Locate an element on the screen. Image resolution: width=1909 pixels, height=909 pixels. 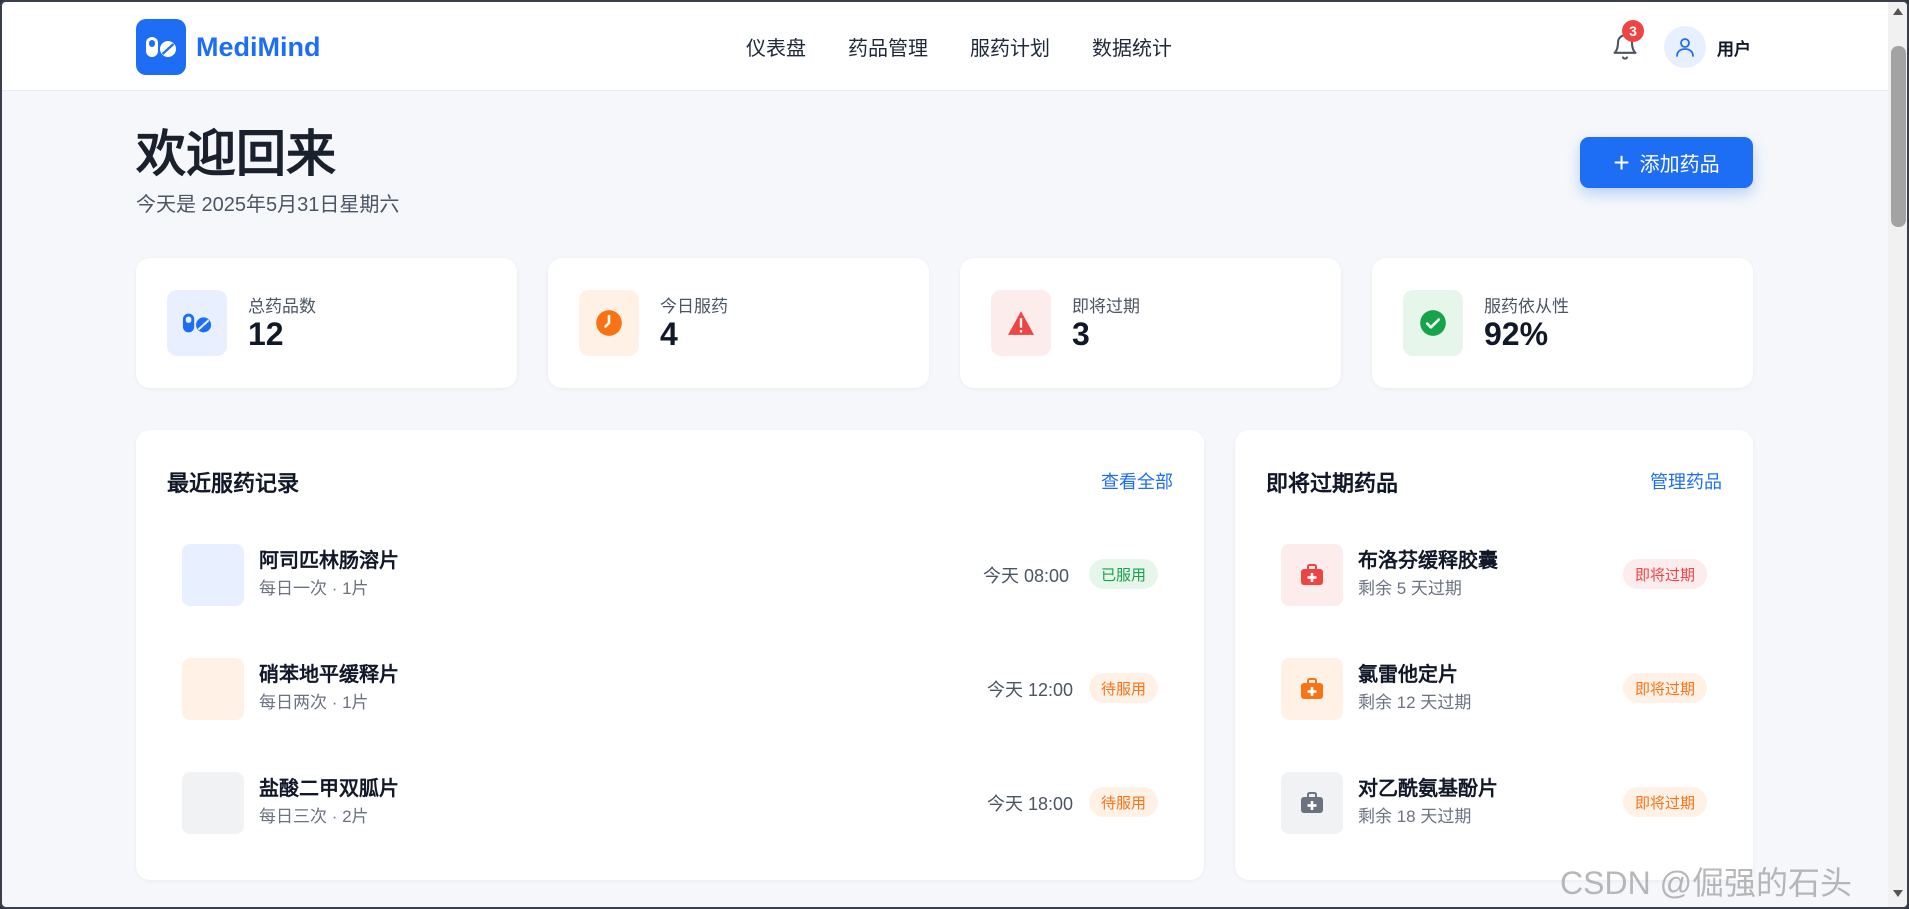
user-menu: 用户 is located at coordinates (1707, 47).